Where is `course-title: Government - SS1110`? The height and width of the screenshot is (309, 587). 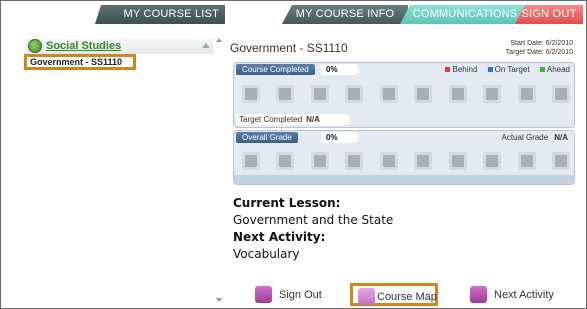
course-title: Government - SS1110 is located at coordinates (289, 48).